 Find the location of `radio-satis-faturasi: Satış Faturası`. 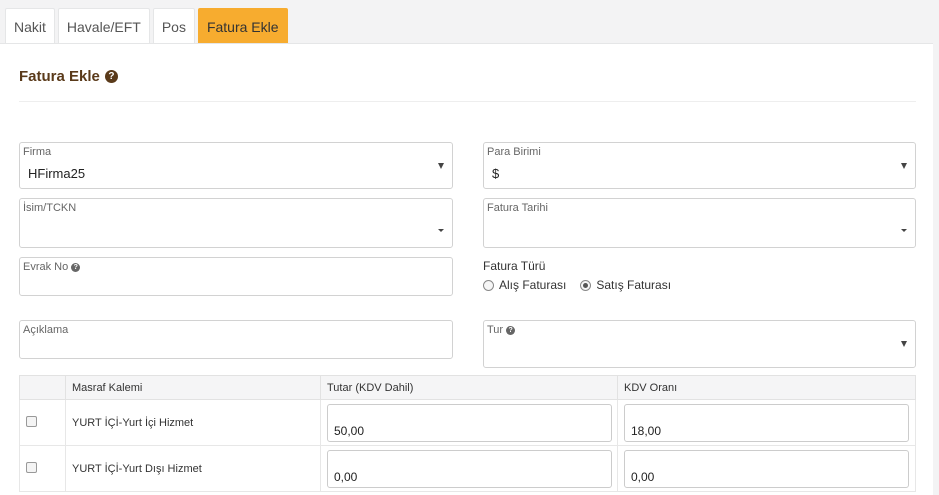

radio-satis-faturasi: Satış Faturası is located at coordinates (625, 285).